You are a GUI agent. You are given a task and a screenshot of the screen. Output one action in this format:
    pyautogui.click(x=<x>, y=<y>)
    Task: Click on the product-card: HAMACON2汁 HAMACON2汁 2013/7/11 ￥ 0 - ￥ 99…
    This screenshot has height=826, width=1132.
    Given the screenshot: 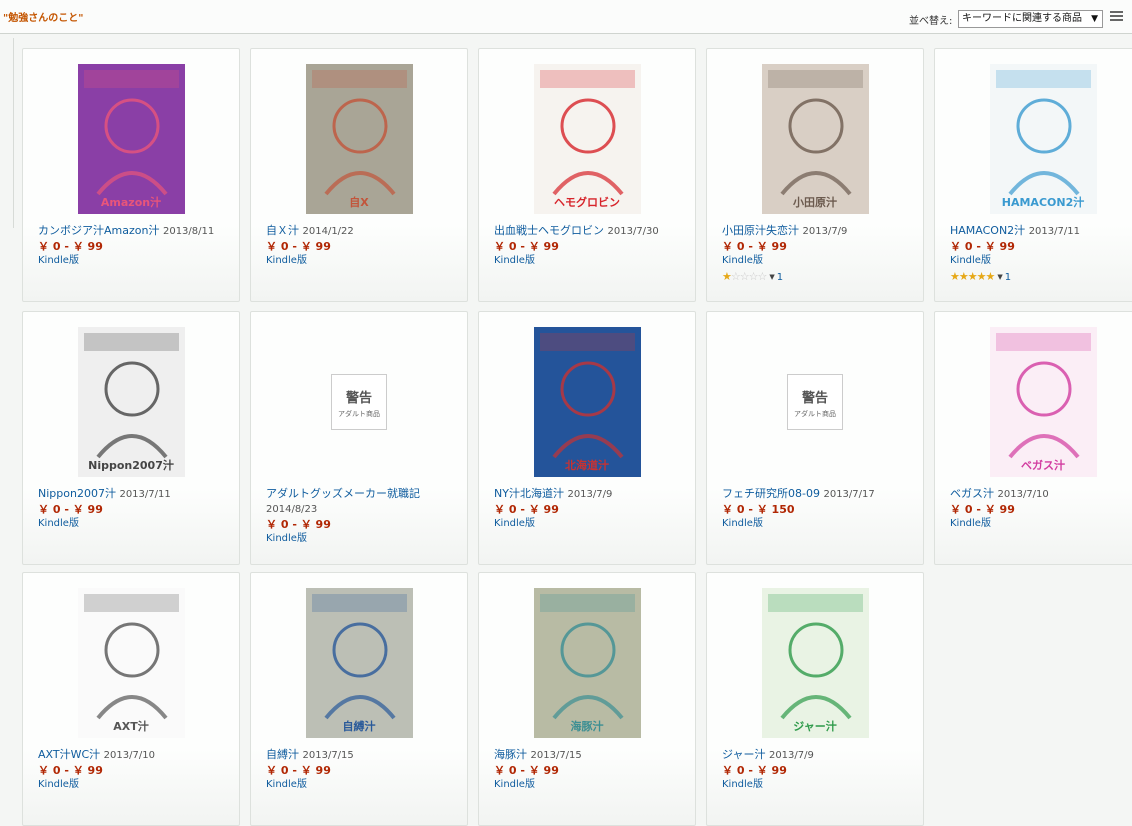 What is the action you would take?
    pyautogui.click(x=1033, y=175)
    